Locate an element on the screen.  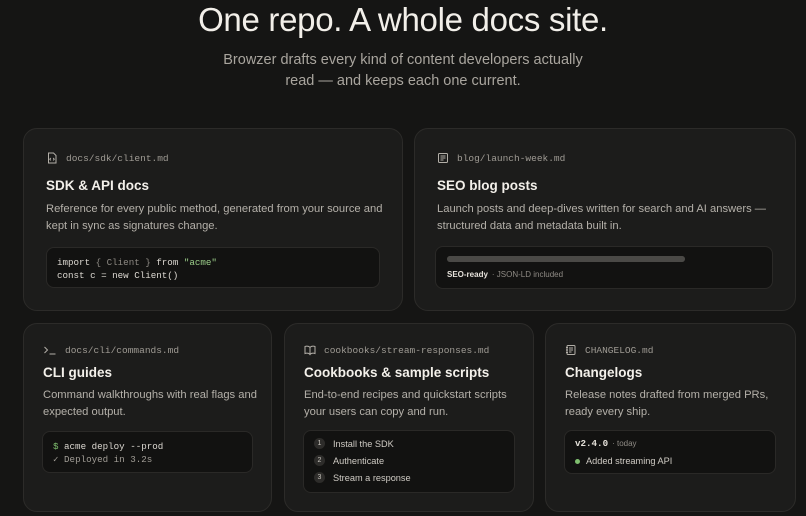
list-item: 2 Authenticate is located at coordinates (409, 460).